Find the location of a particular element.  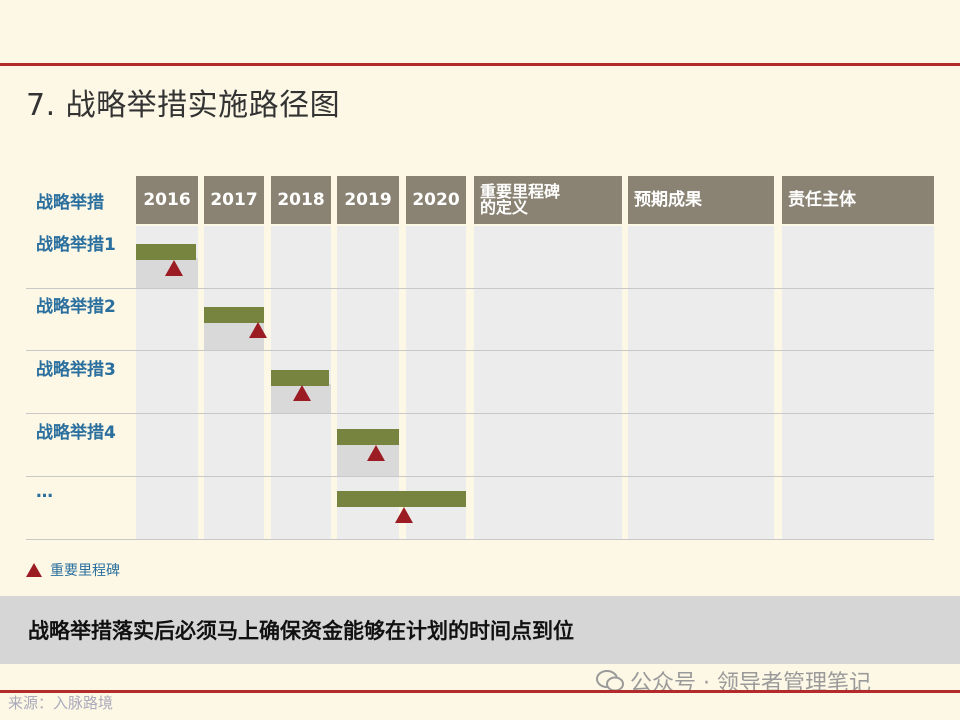

row-label-initiative-3: 战略举措3 is located at coordinates (76, 370).